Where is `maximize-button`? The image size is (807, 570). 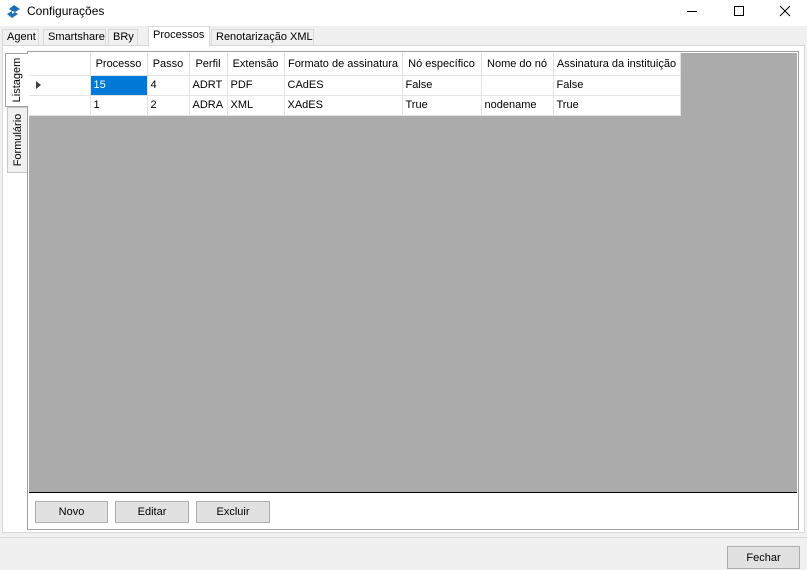
maximize-button is located at coordinates (739, 11).